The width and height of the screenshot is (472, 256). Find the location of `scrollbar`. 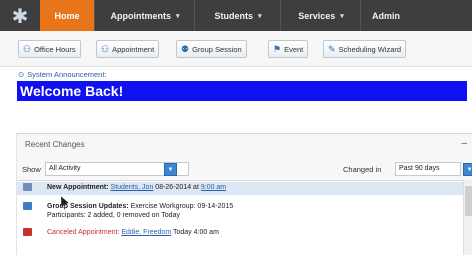

scrollbar is located at coordinates (467, 217).